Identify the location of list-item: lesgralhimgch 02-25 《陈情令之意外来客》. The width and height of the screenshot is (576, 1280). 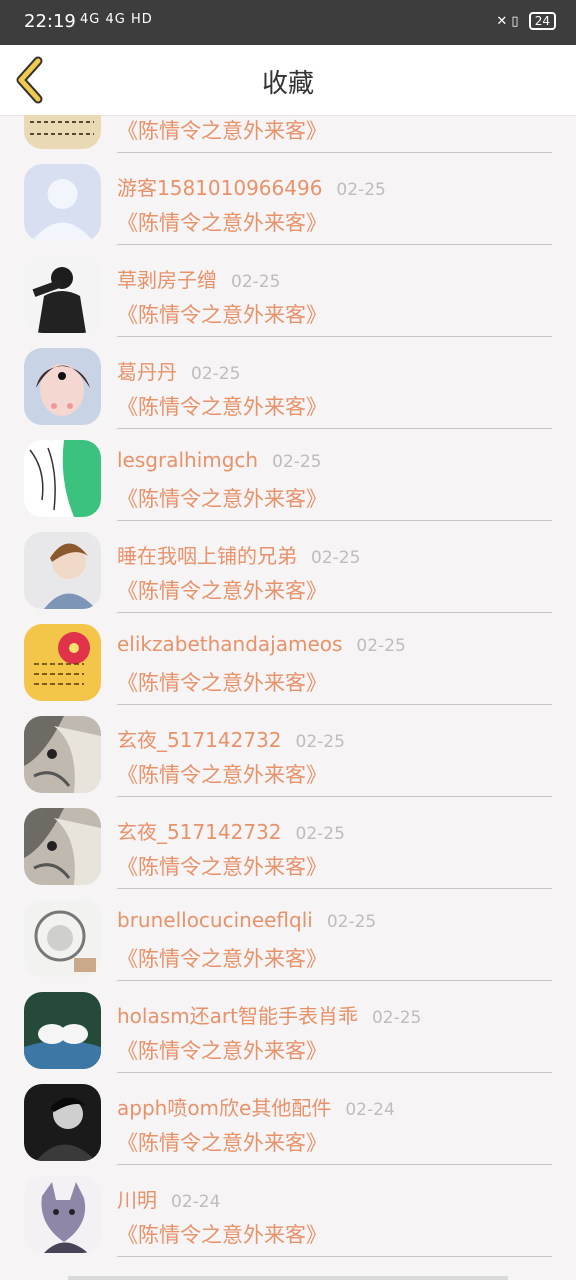
(288, 482).